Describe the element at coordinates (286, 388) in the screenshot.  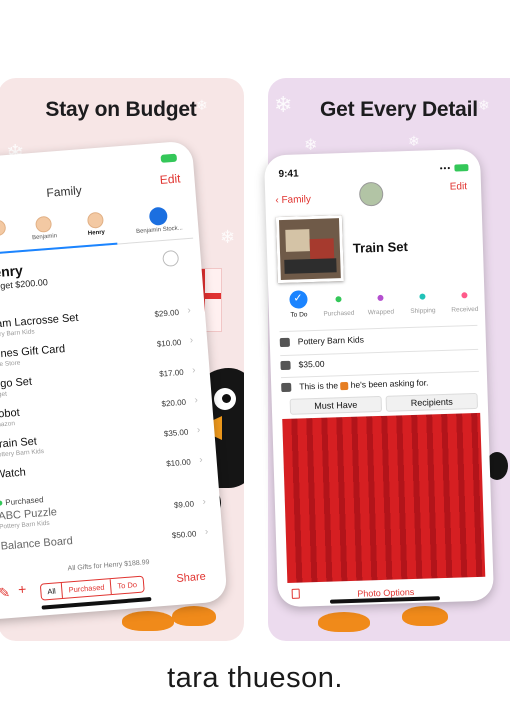
I see `note-icon` at that location.